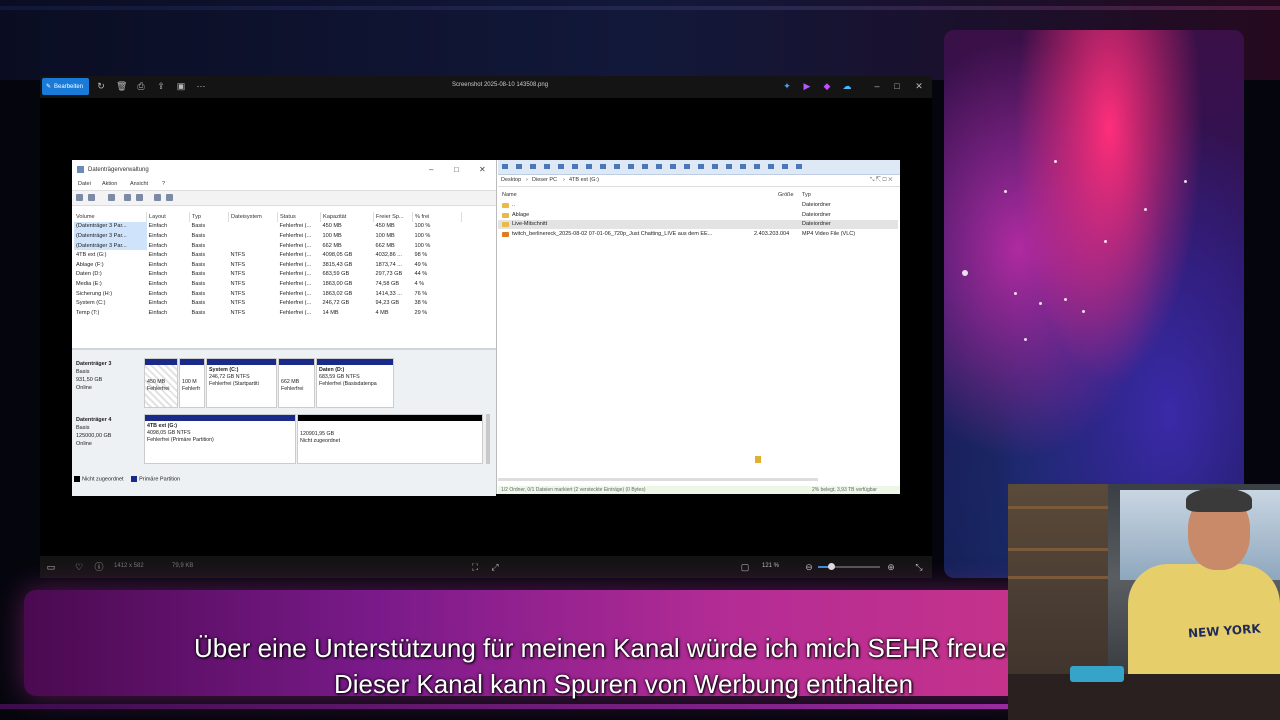 This screenshot has height=720, width=1280. What do you see at coordinates (437, 217) in the screenshot?
I see `col-prozent-frei: % frei` at bounding box center [437, 217].